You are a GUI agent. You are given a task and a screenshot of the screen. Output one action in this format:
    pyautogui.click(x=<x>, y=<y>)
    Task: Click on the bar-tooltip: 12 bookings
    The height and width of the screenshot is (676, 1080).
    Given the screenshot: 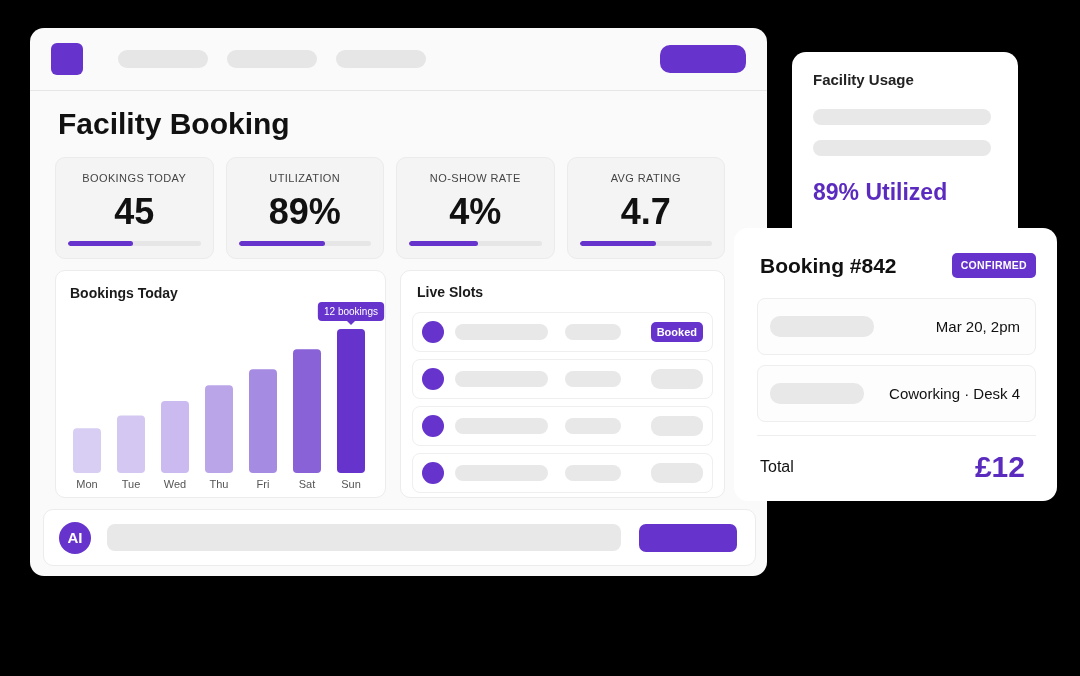 What is the action you would take?
    pyautogui.click(x=351, y=313)
    